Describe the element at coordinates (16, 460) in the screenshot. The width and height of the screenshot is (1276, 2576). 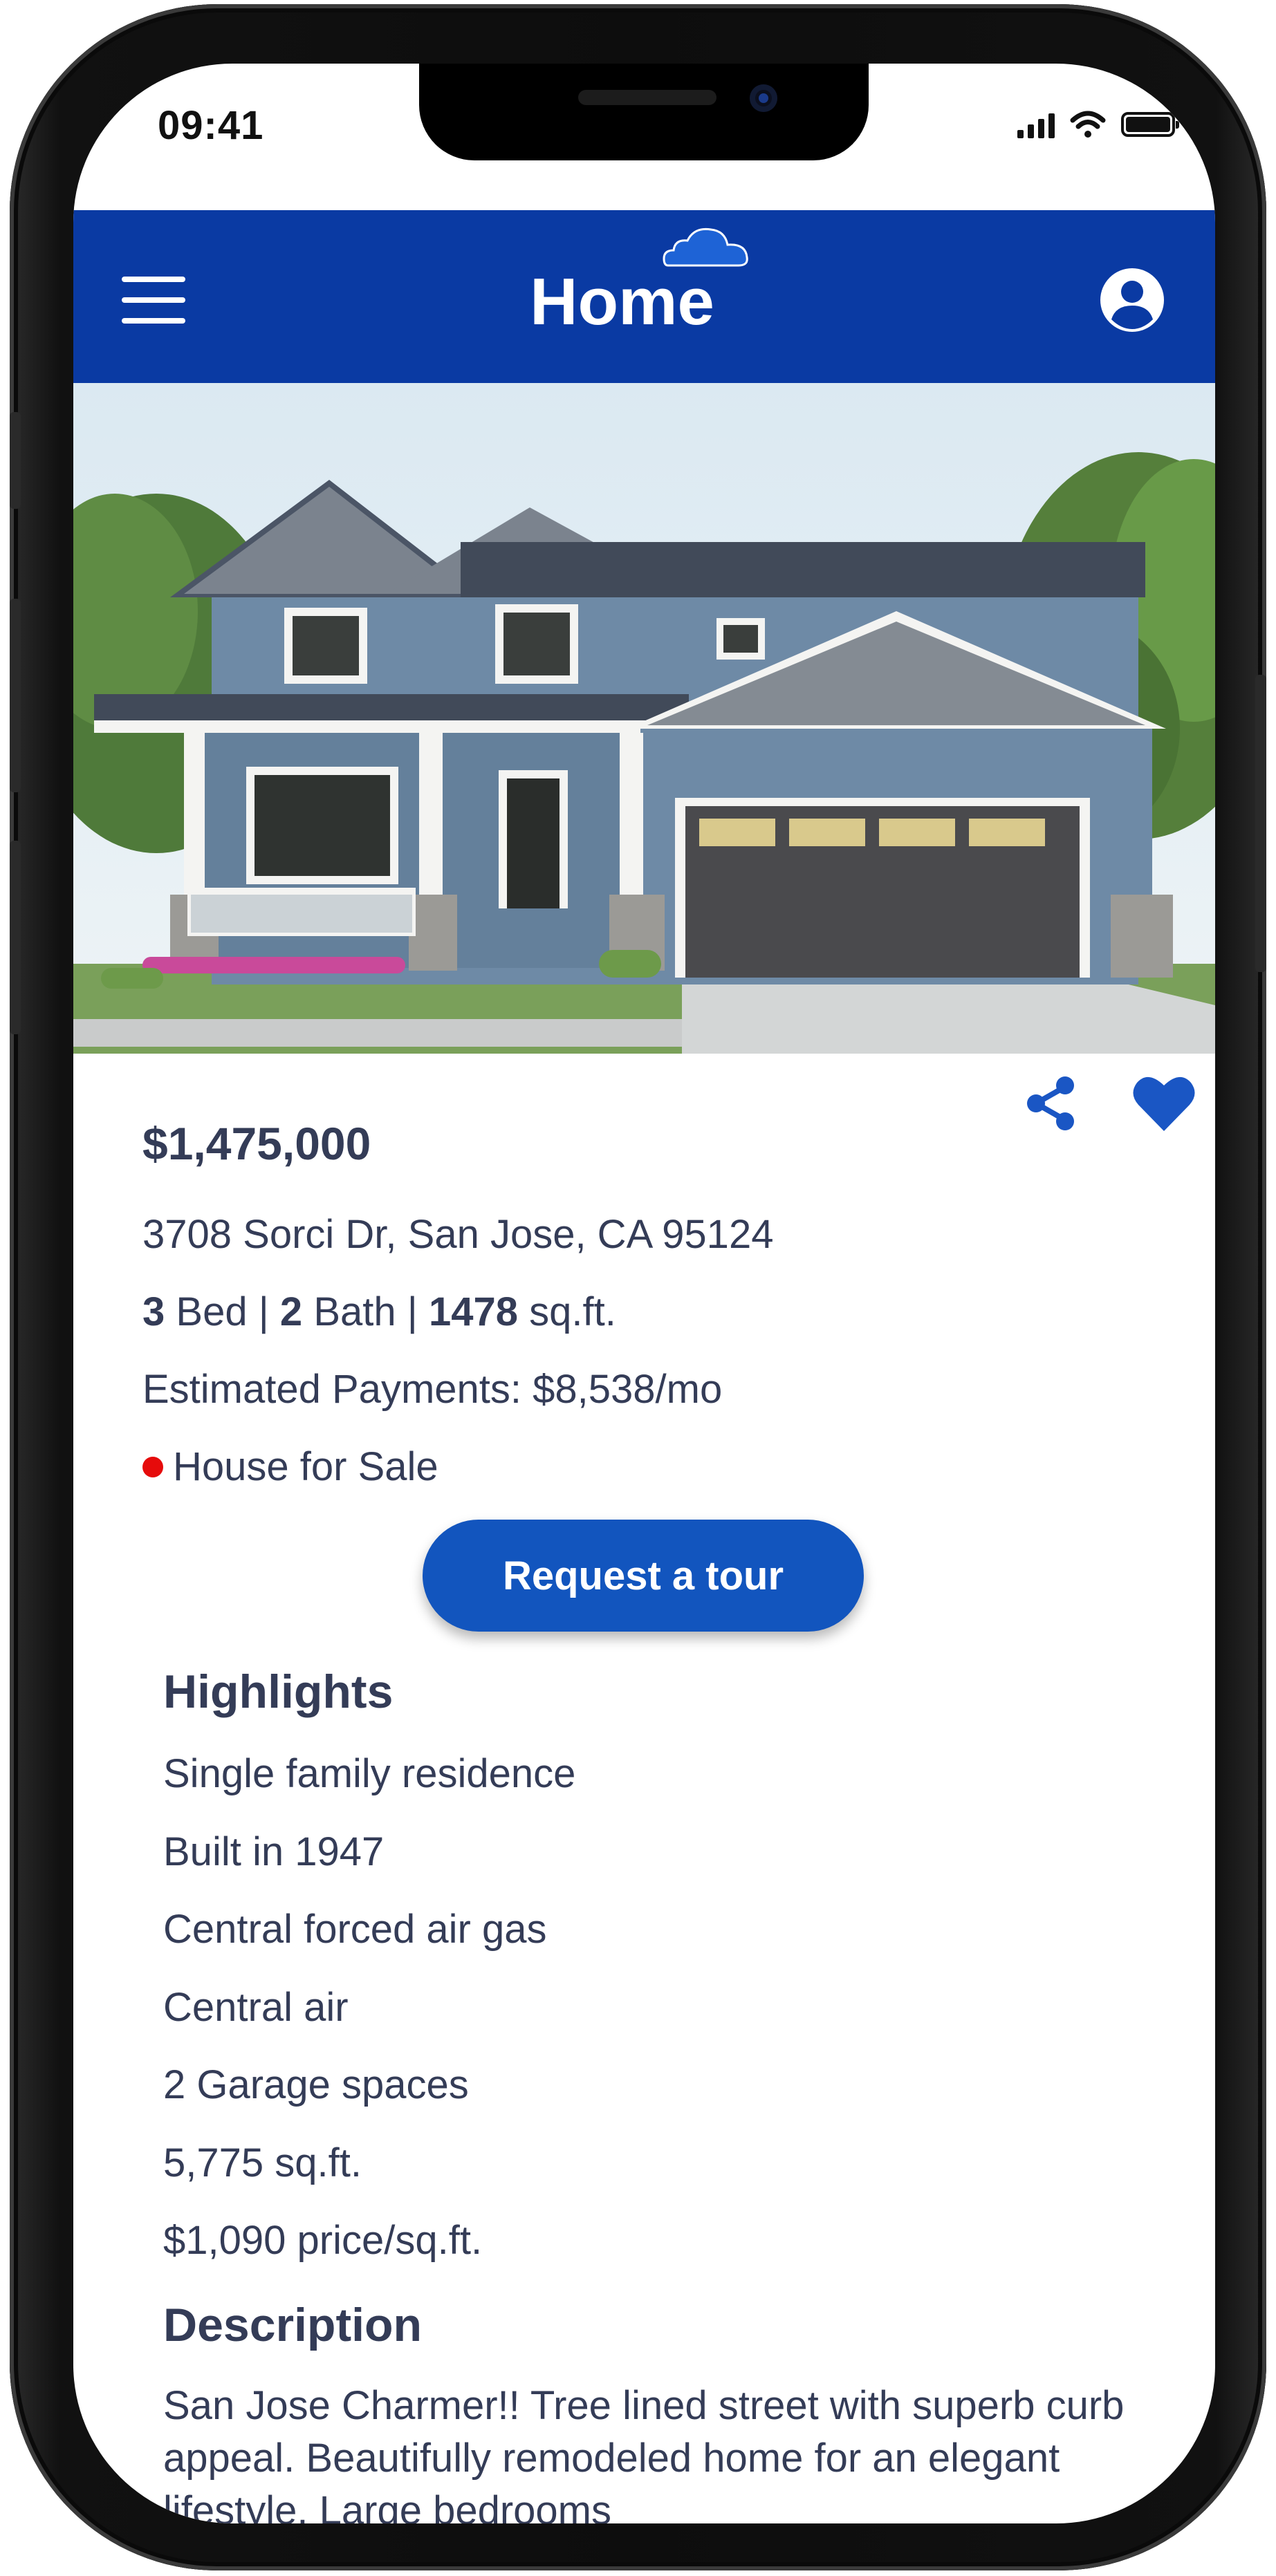
I see `silent-switch` at that location.